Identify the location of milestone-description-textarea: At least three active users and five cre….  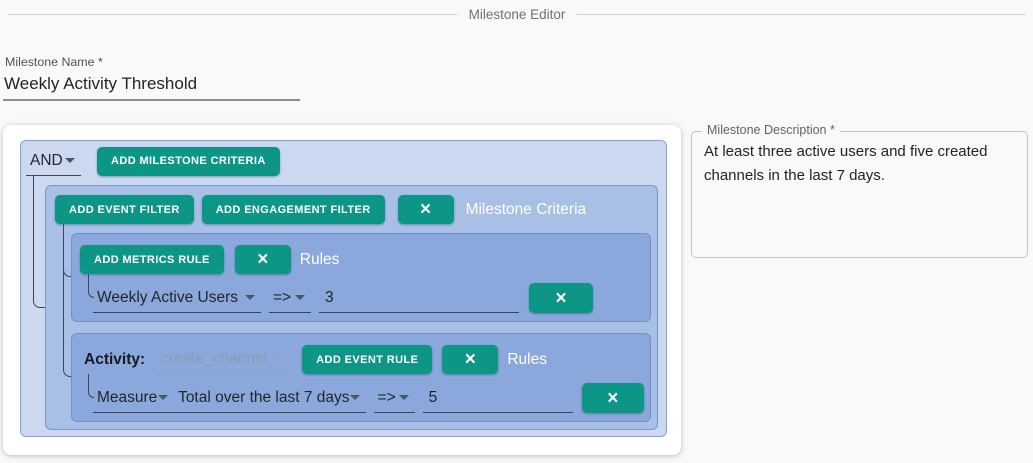
(859, 194).